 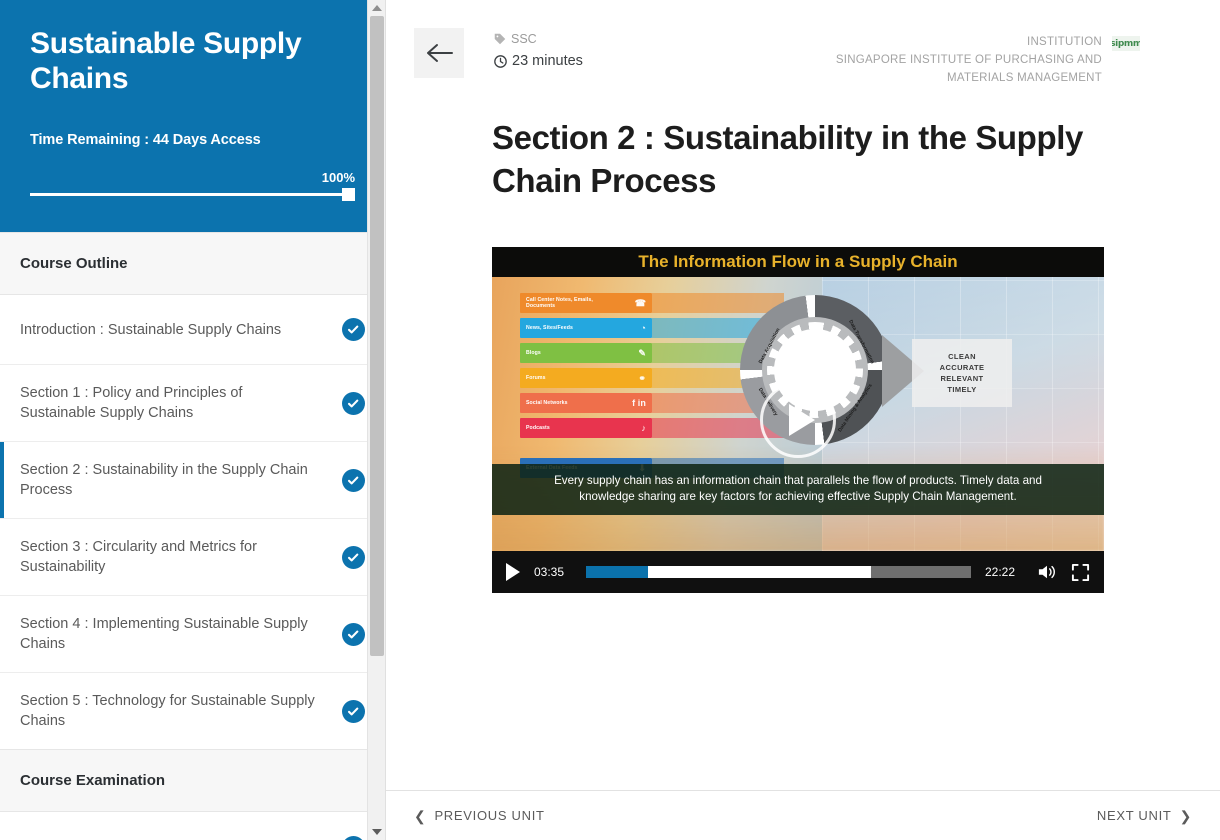 I want to click on source-row: Social Networks f in, so click(x=652, y=403).